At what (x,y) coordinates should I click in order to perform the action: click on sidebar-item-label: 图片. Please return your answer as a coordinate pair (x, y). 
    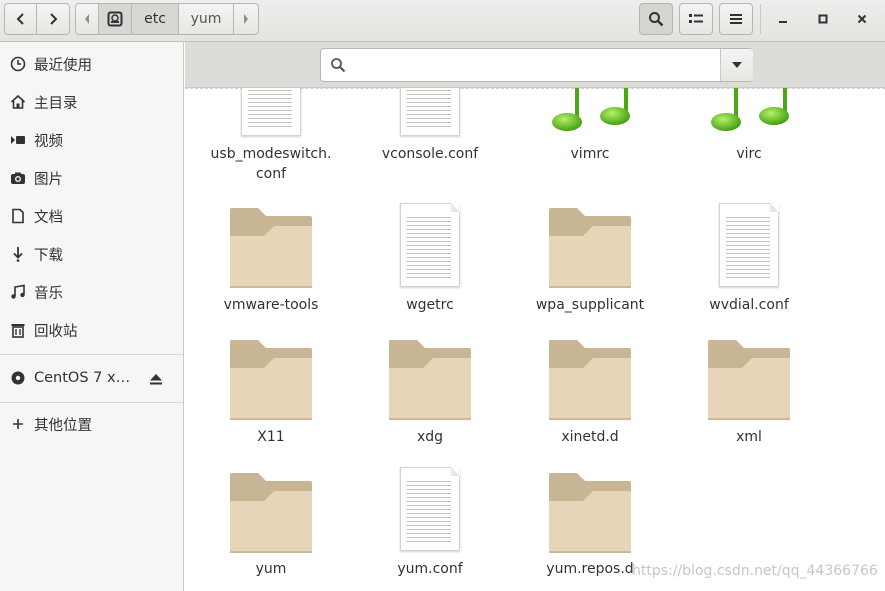
    Looking at the image, I should click on (48, 179).